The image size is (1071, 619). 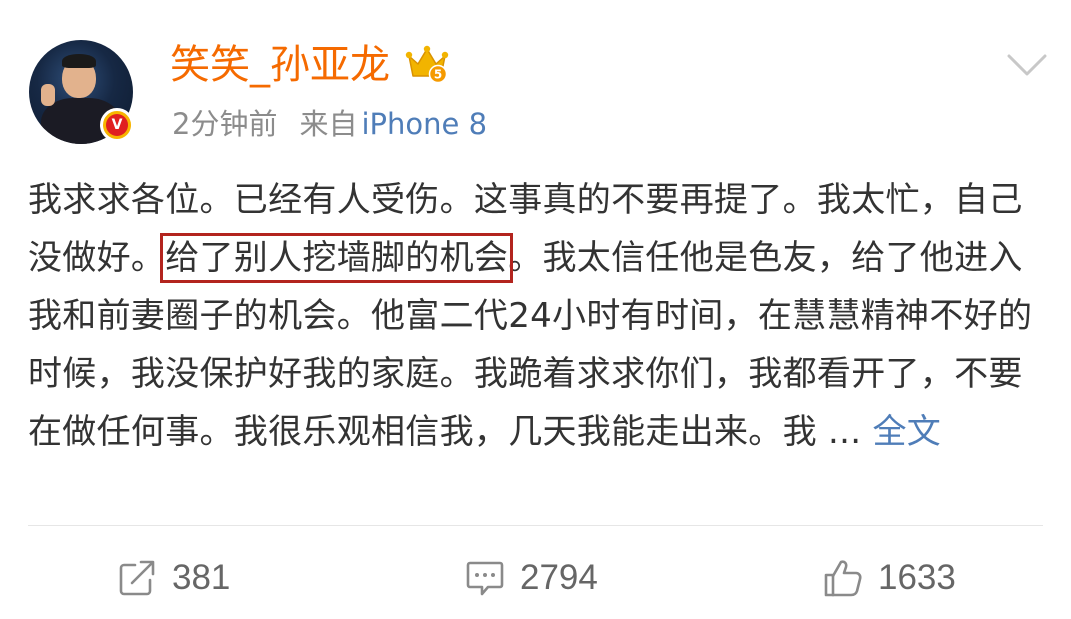 I want to click on repost-count: 381, so click(x=201, y=577).